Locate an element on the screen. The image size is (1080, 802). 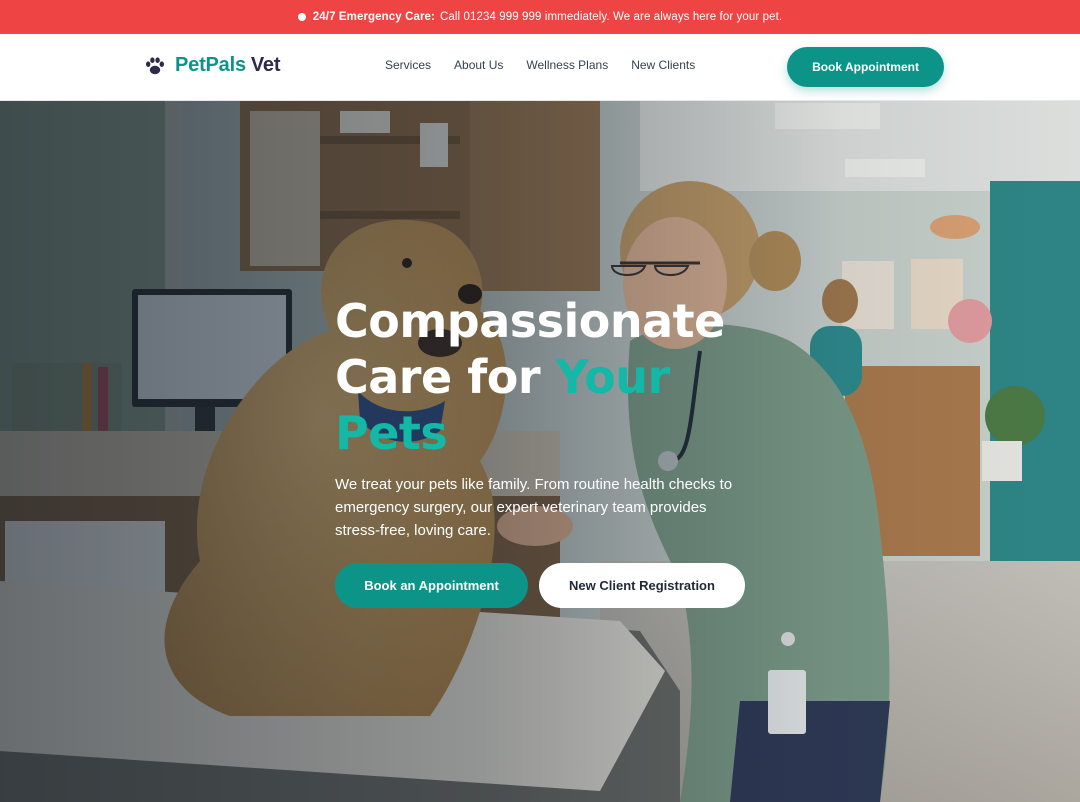
book-an-appointment-button: Book an Appointment is located at coordinates (431, 585).